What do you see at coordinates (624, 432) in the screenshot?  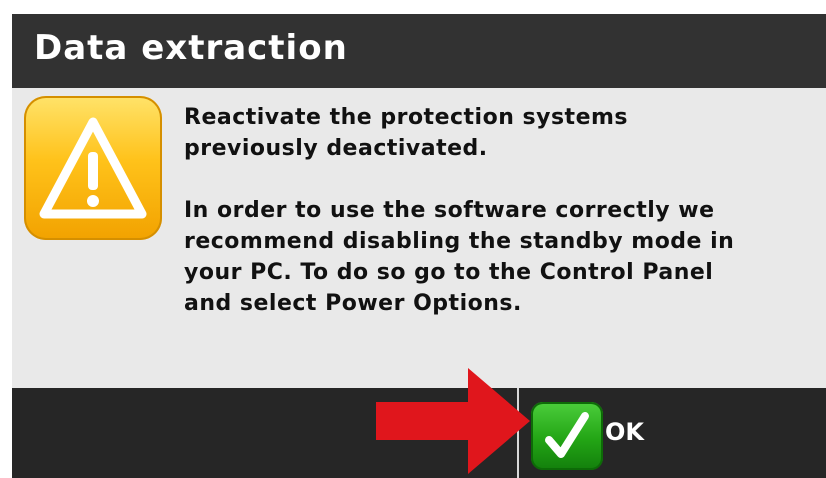 I see `ok-label: OK` at bounding box center [624, 432].